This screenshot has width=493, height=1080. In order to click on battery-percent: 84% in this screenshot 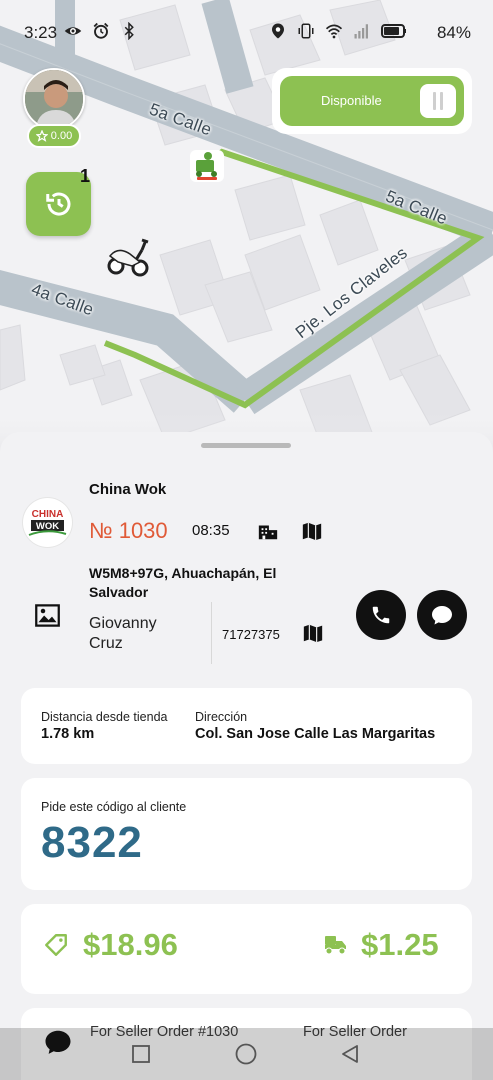, I will do `click(453, 32)`.